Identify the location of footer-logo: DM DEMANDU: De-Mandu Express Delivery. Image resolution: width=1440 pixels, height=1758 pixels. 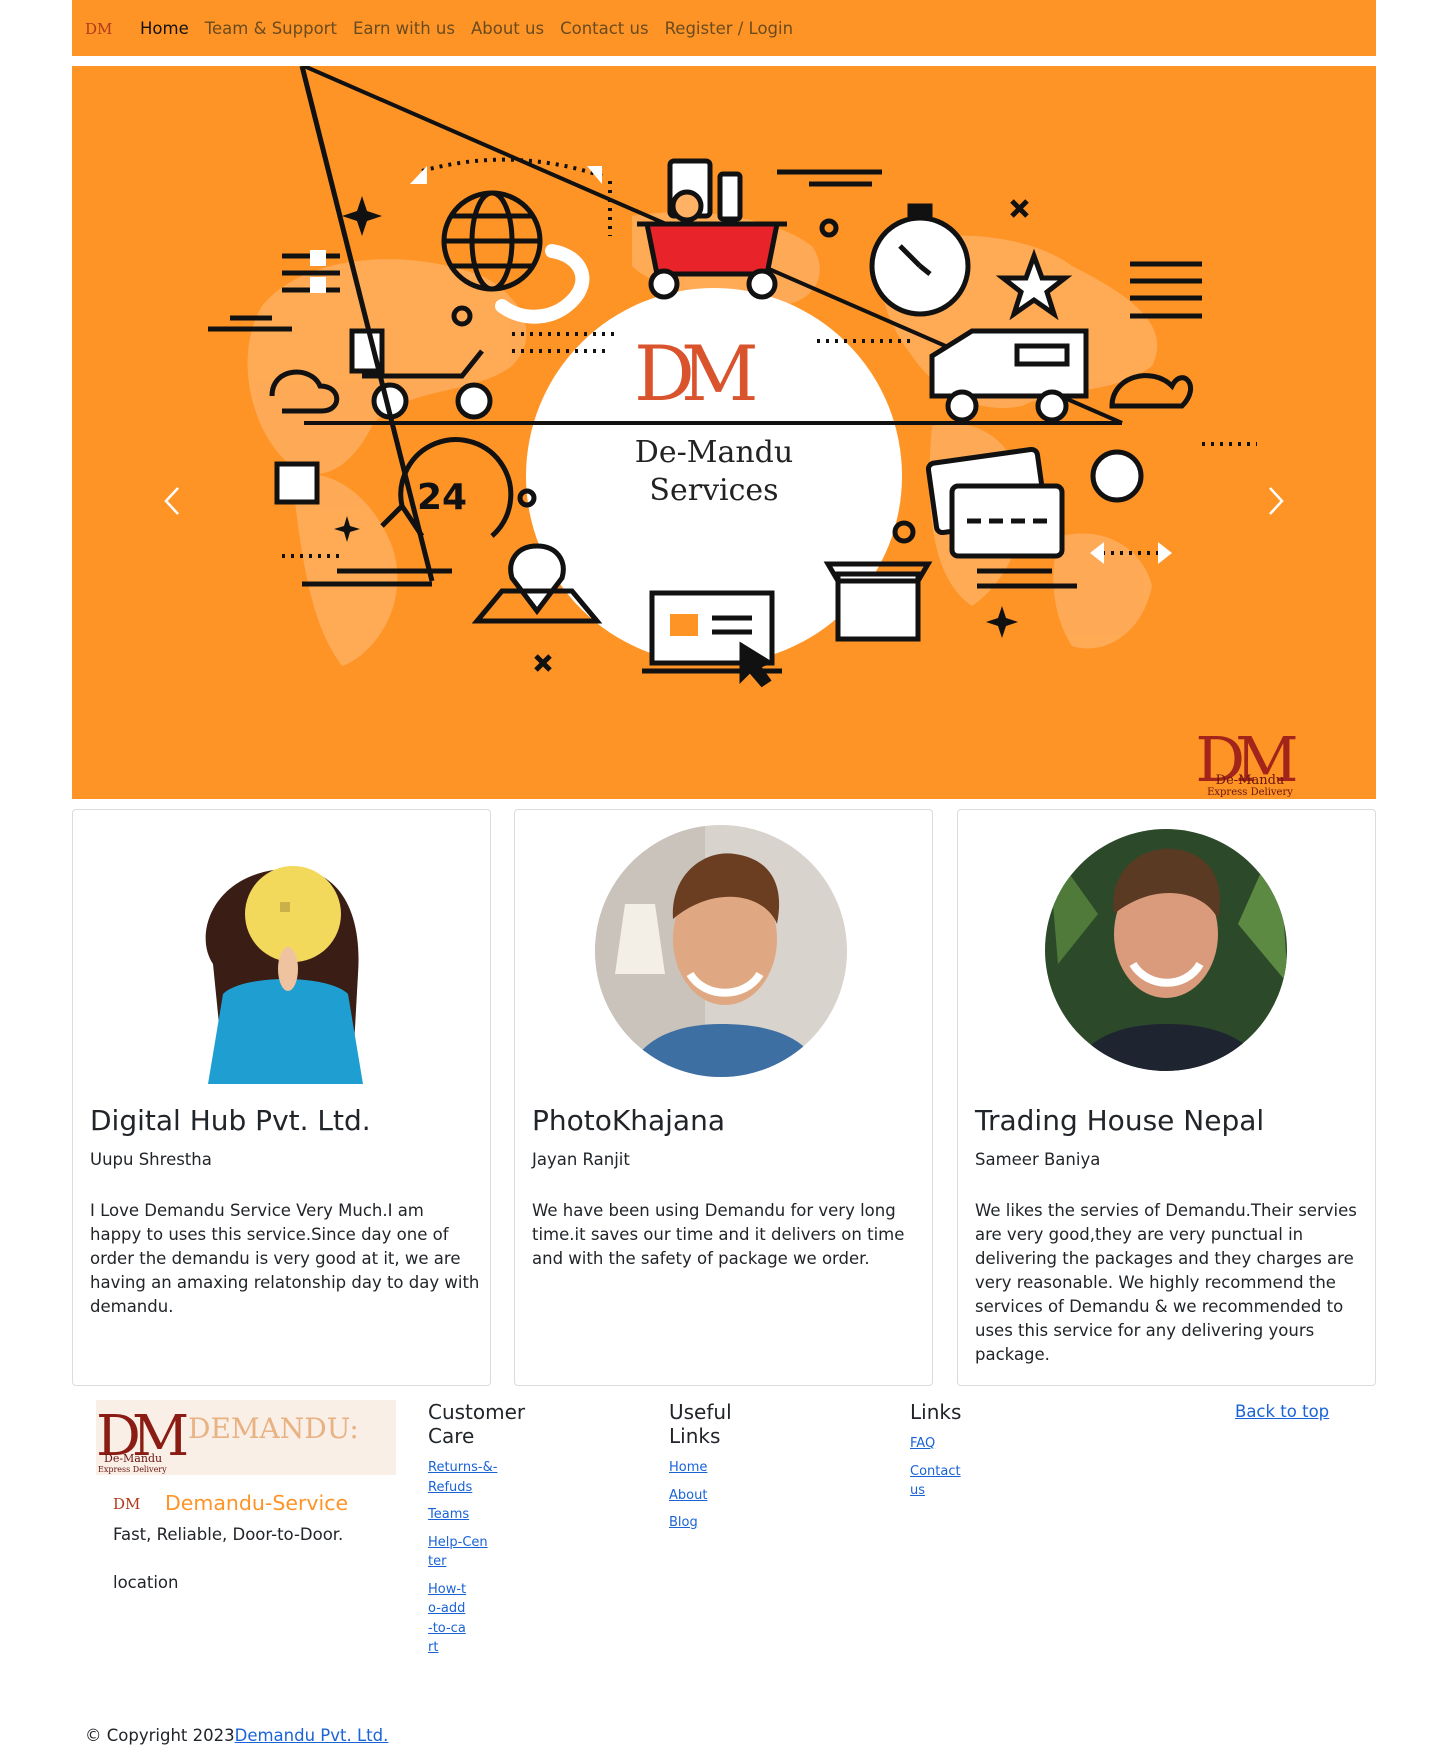
(246, 1437).